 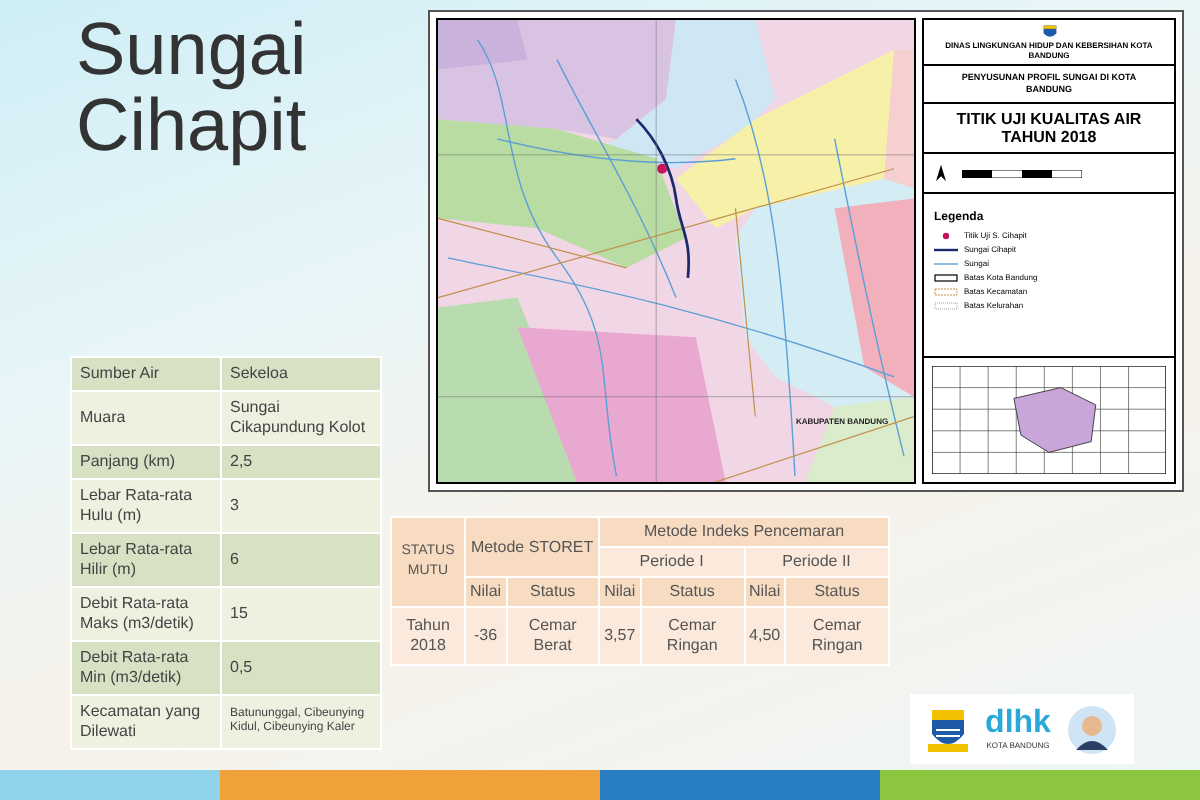 I want to click on row-value: 15, so click(x=301, y=614).